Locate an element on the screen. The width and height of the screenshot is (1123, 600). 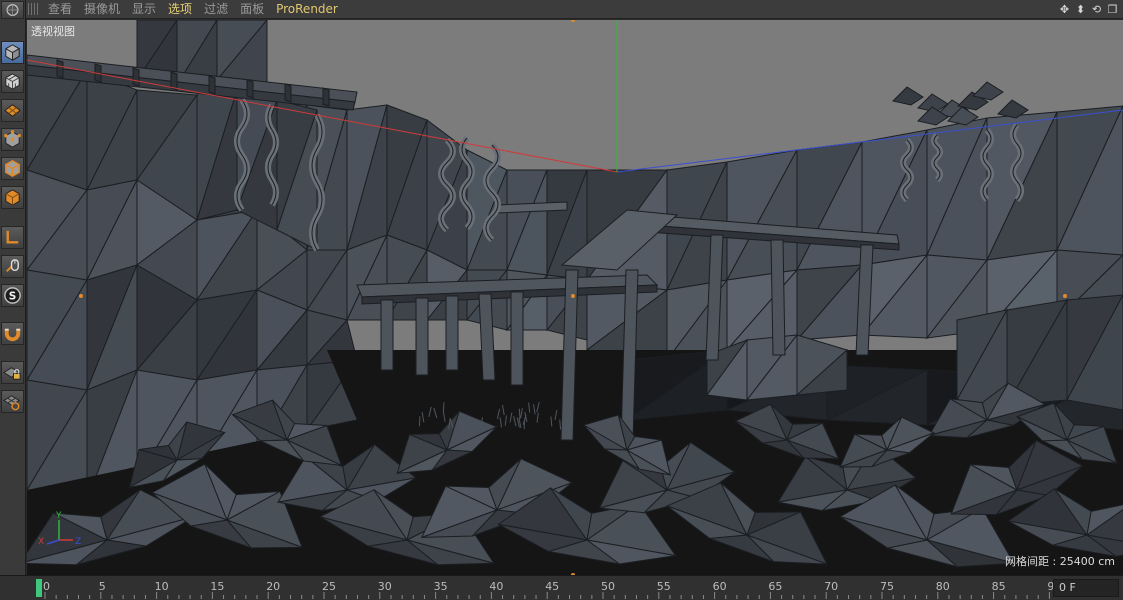
gizmo-z-label: Z is located at coordinates (78, 542).